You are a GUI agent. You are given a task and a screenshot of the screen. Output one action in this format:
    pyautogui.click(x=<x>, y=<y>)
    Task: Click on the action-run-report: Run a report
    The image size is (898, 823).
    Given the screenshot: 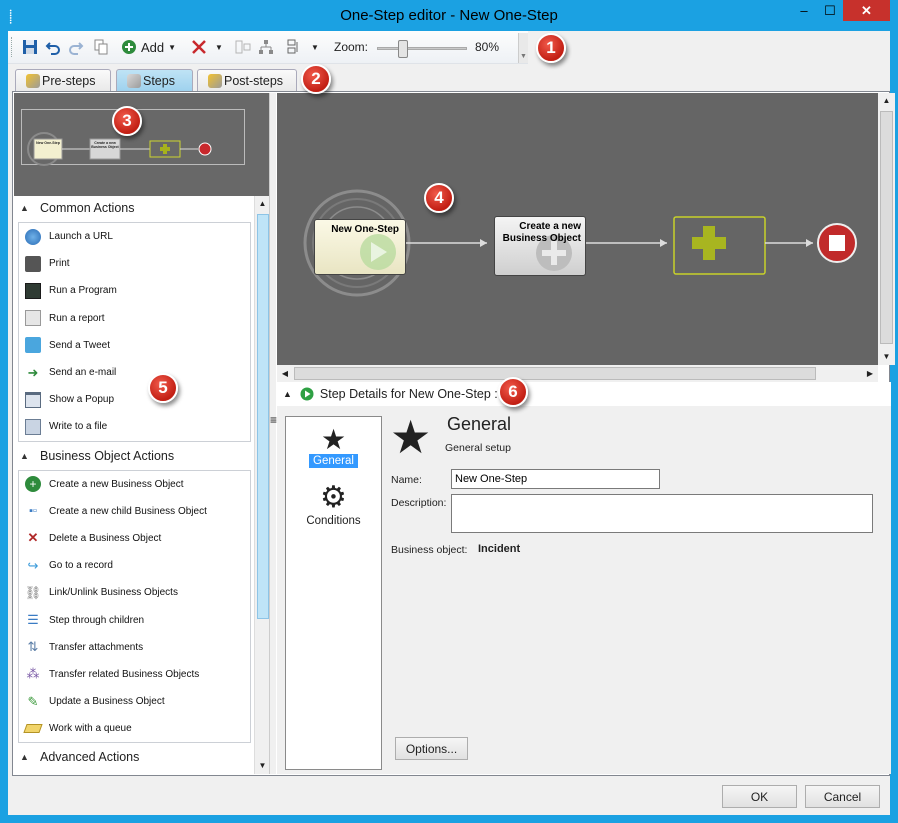 What is the action you would take?
    pyautogui.click(x=134, y=318)
    